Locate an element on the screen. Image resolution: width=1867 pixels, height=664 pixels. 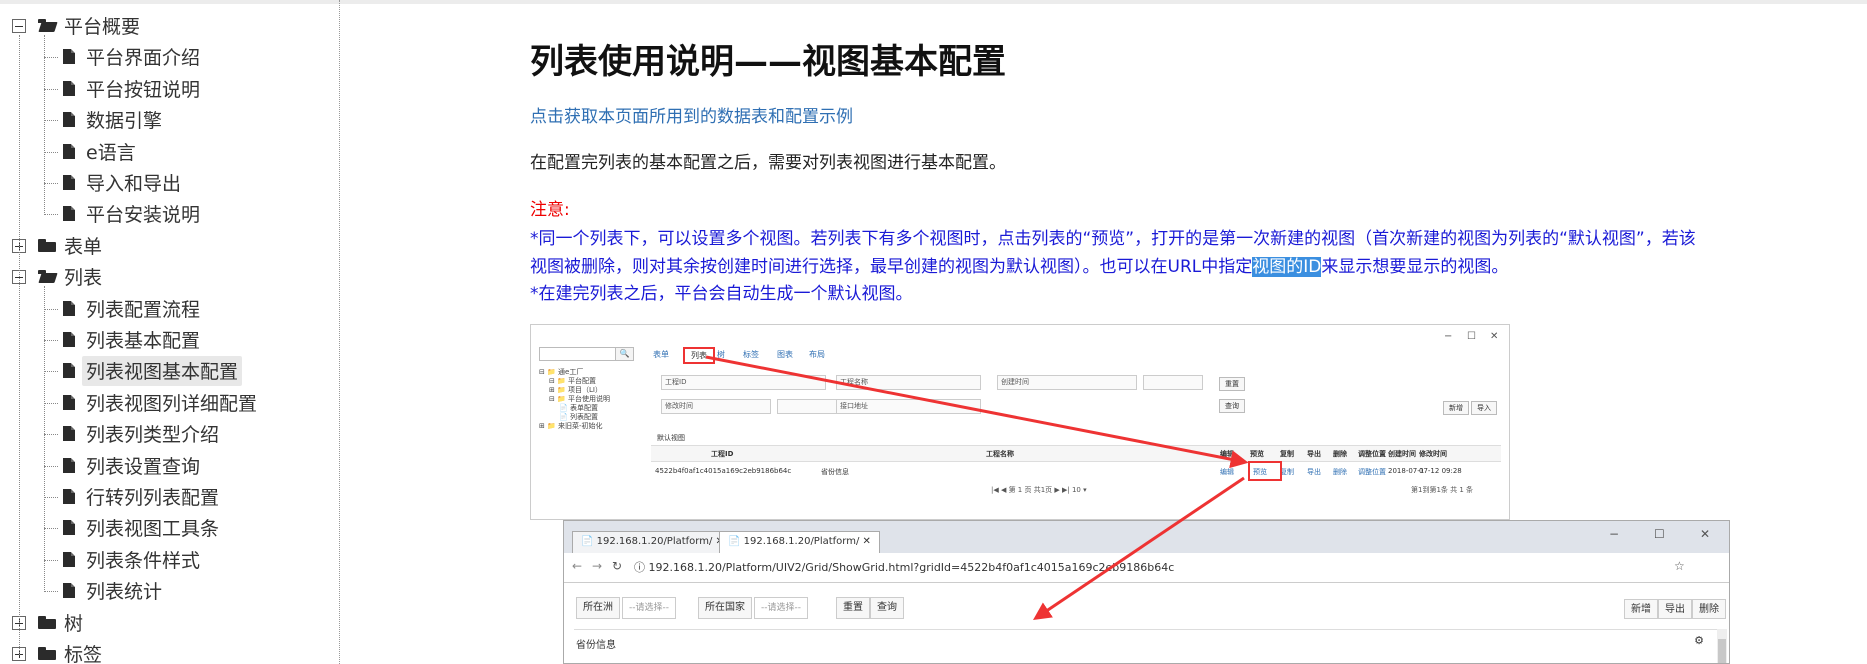
tree-label: 列表视图工具条 is located at coordinates (153, 529).